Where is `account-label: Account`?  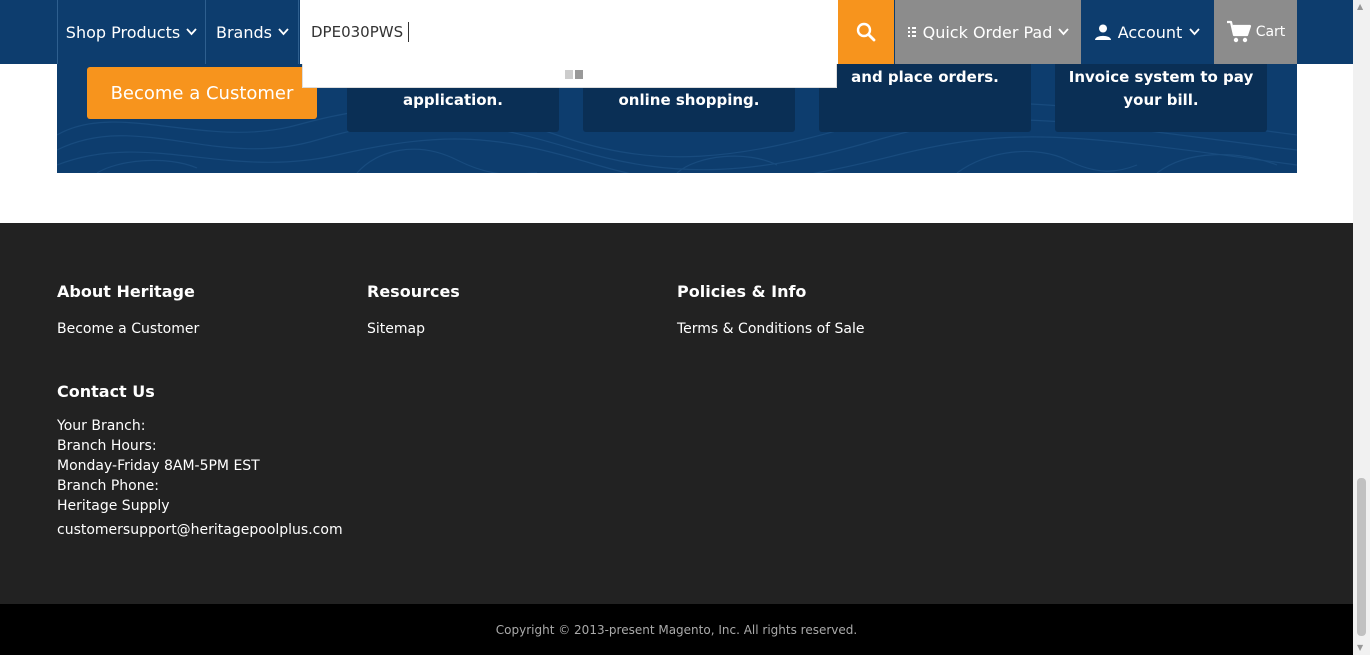 account-label: Account is located at coordinates (1150, 32).